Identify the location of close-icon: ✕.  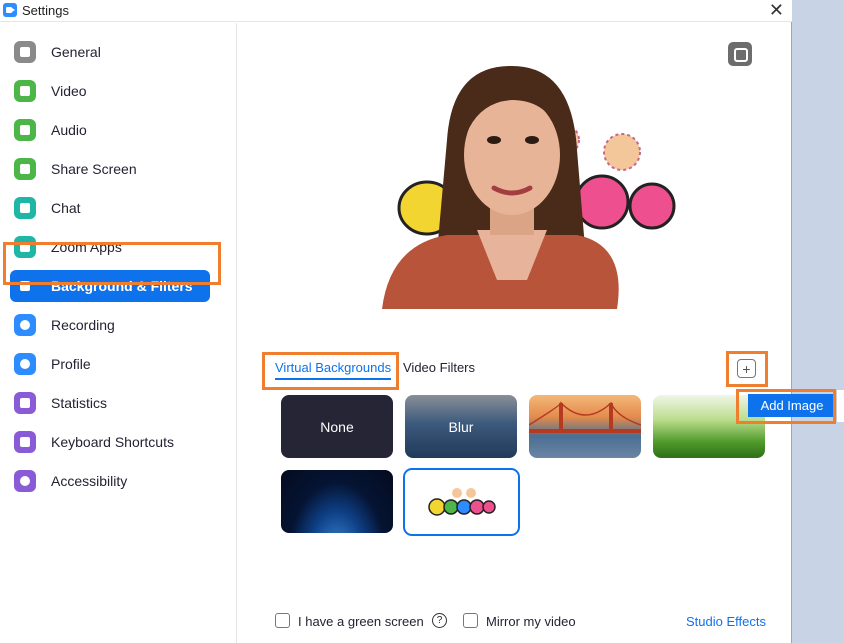
(776, 10).